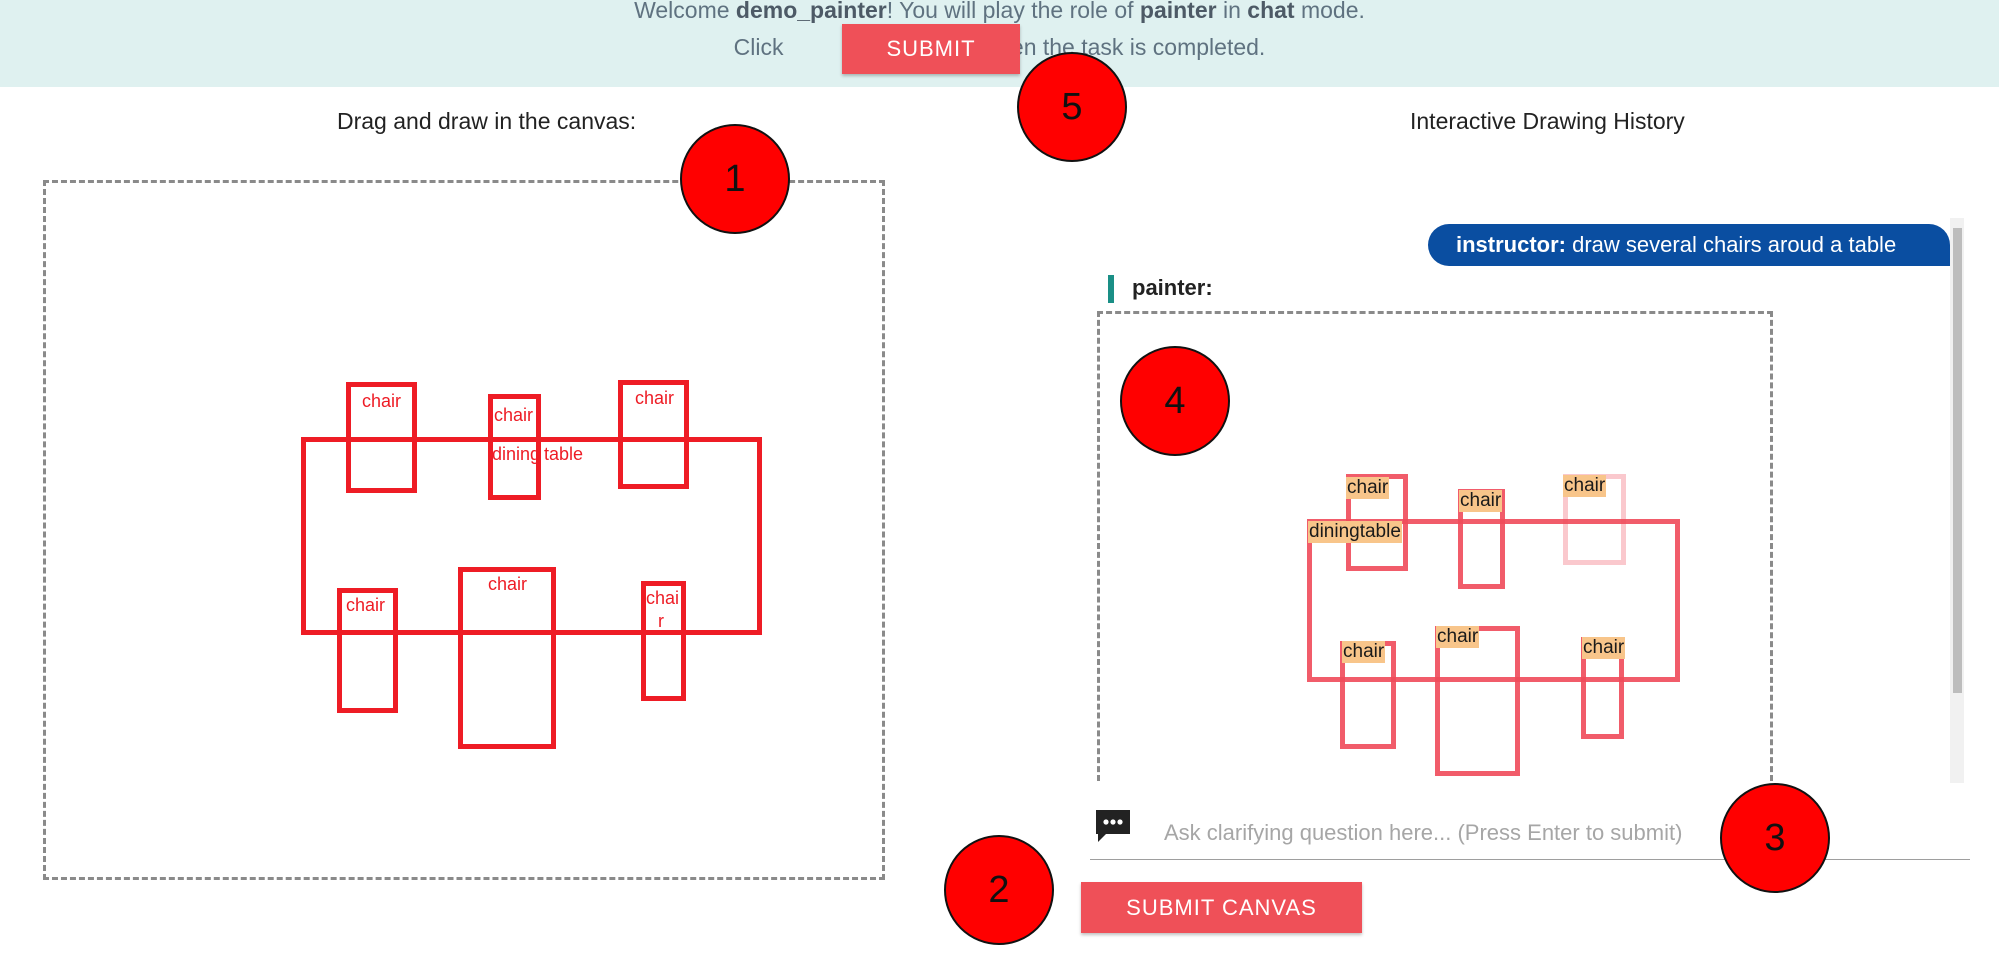 Image resolution: width=1999 pixels, height=959 pixels. Describe the element at coordinates (811, 11) in the screenshot. I see `username: demo_painter` at that location.